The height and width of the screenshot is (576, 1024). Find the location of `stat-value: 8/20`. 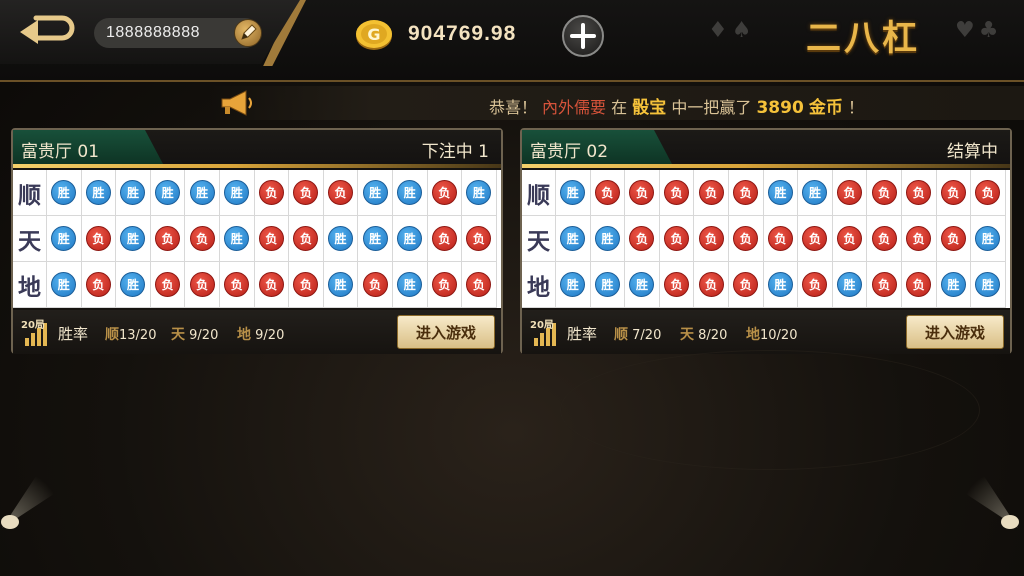

stat-value: 8/20 is located at coordinates (713, 335).